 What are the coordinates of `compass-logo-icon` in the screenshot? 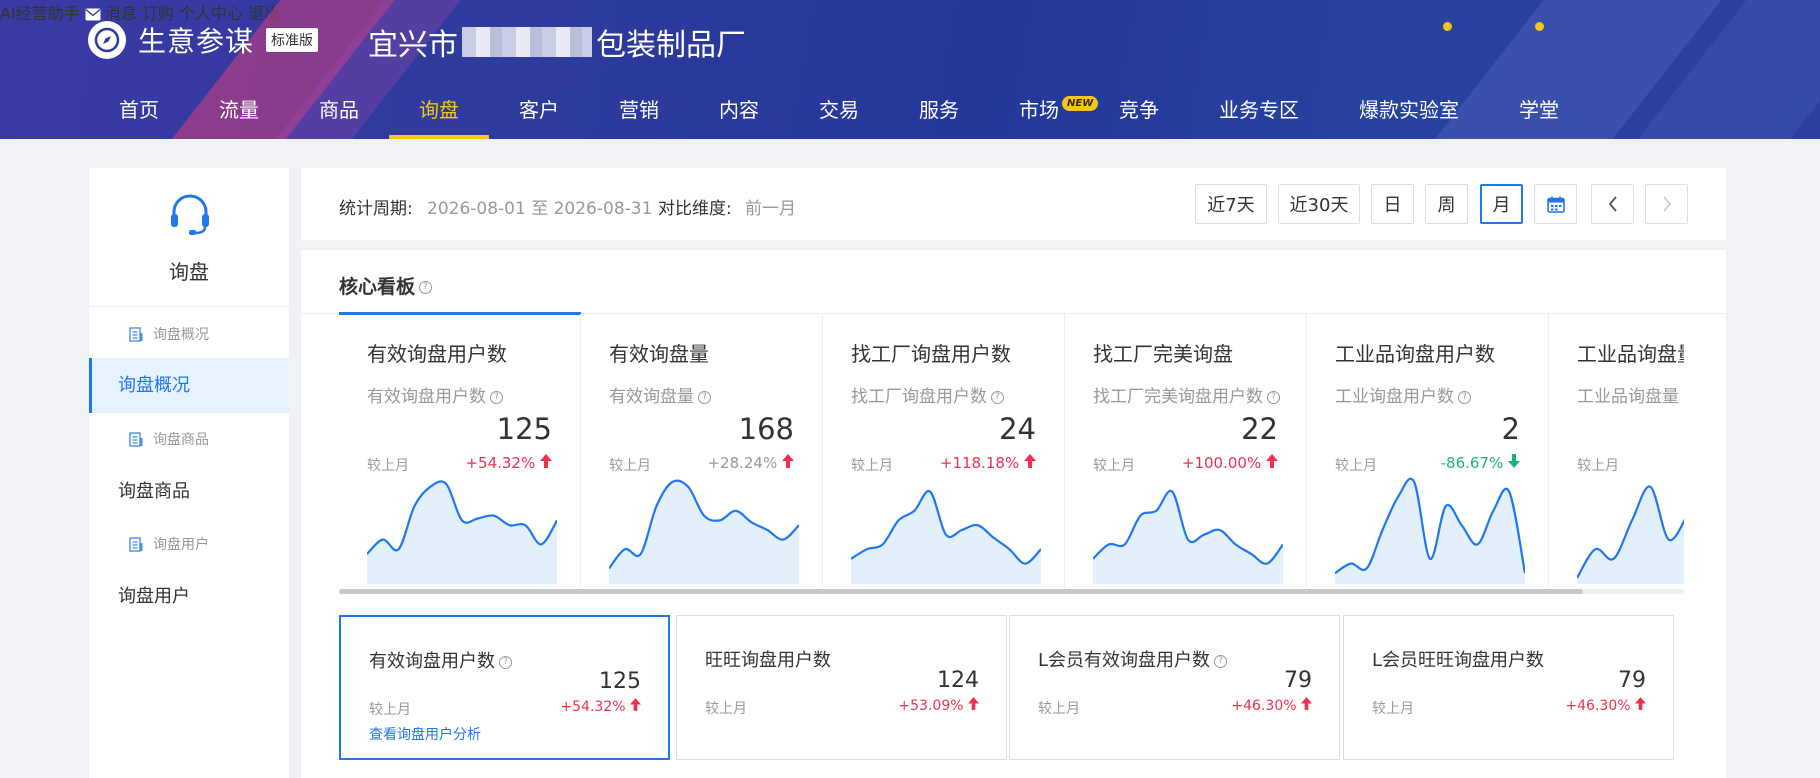 It's located at (107, 40).